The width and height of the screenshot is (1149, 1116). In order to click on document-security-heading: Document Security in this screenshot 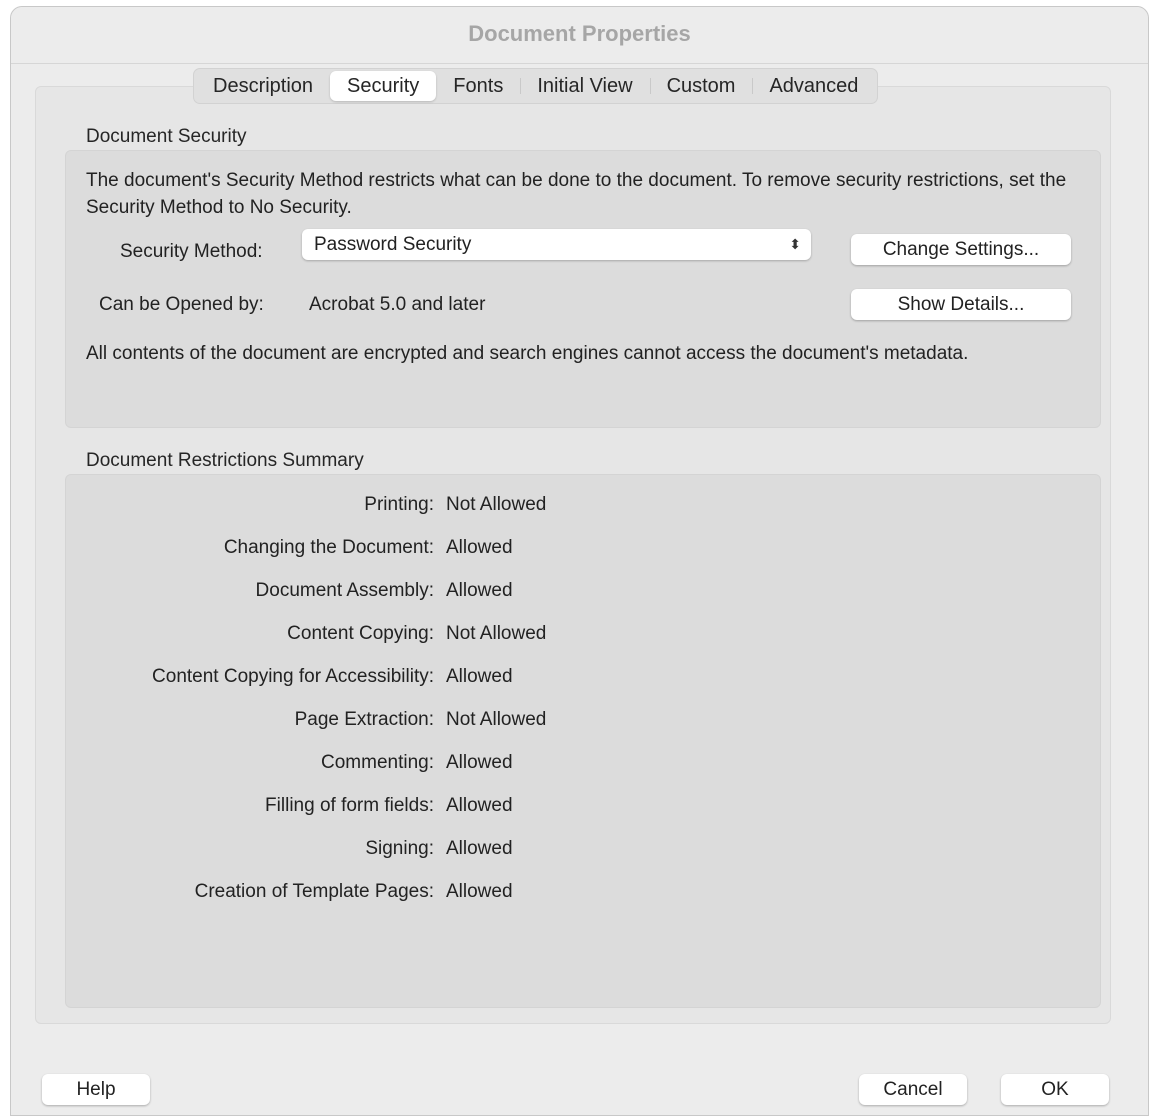, I will do `click(166, 136)`.